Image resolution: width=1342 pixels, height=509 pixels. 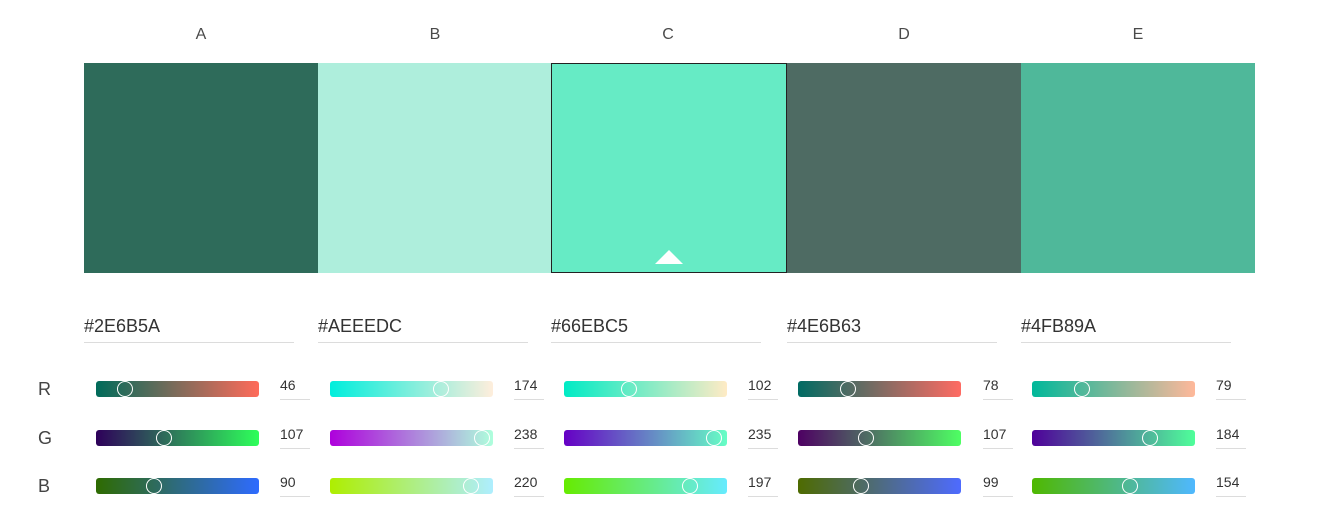 What do you see at coordinates (645, 438) in the screenshot?
I see `slider-g-c` at bounding box center [645, 438].